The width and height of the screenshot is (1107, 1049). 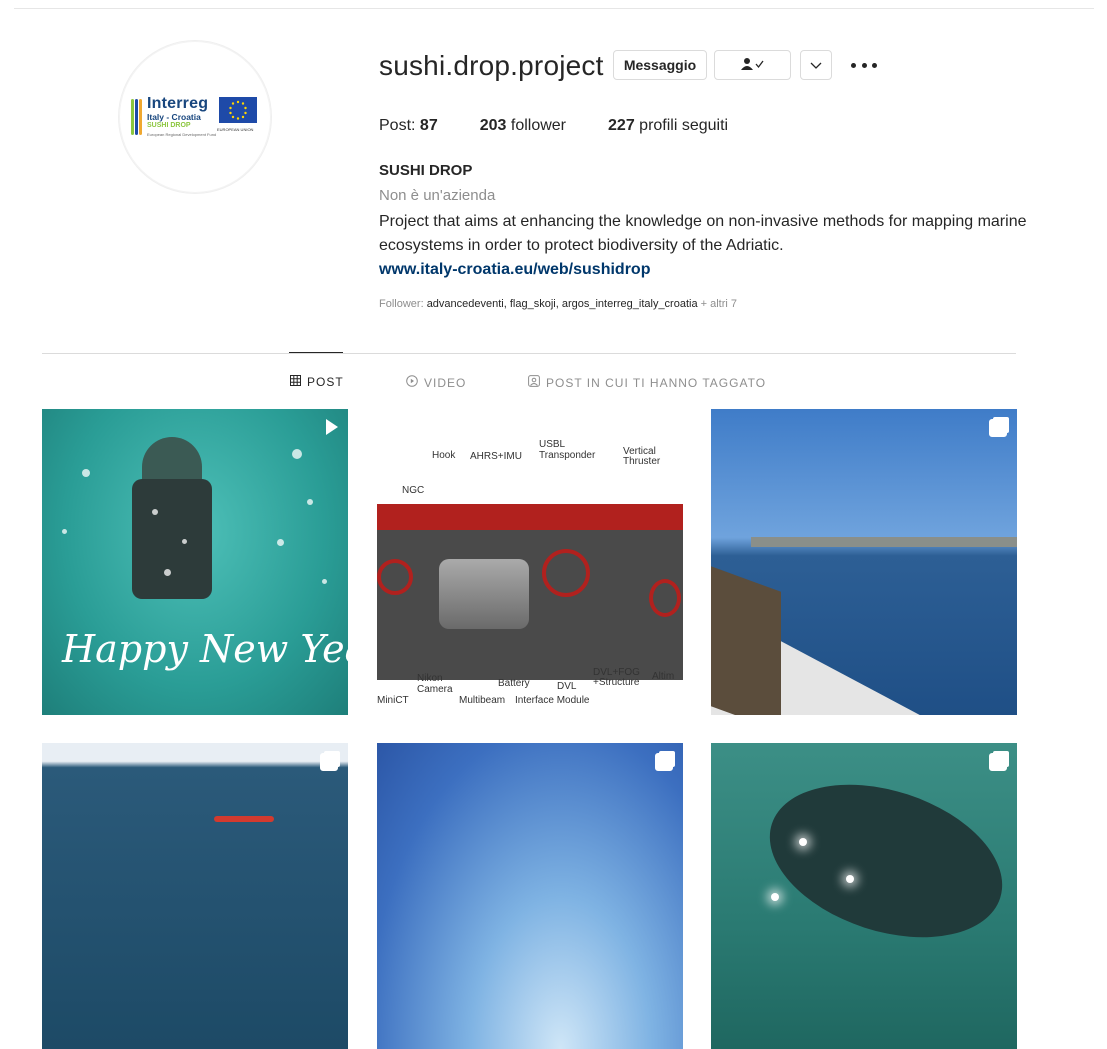 What do you see at coordinates (567, 455) in the screenshot?
I see `diagram-label: Transponder` at bounding box center [567, 455].